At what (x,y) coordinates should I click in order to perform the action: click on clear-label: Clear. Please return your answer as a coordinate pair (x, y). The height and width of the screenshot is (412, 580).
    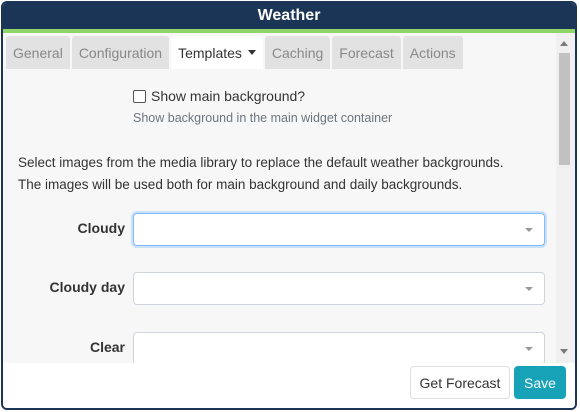
    Looking at the image, I should click on (107, 347).